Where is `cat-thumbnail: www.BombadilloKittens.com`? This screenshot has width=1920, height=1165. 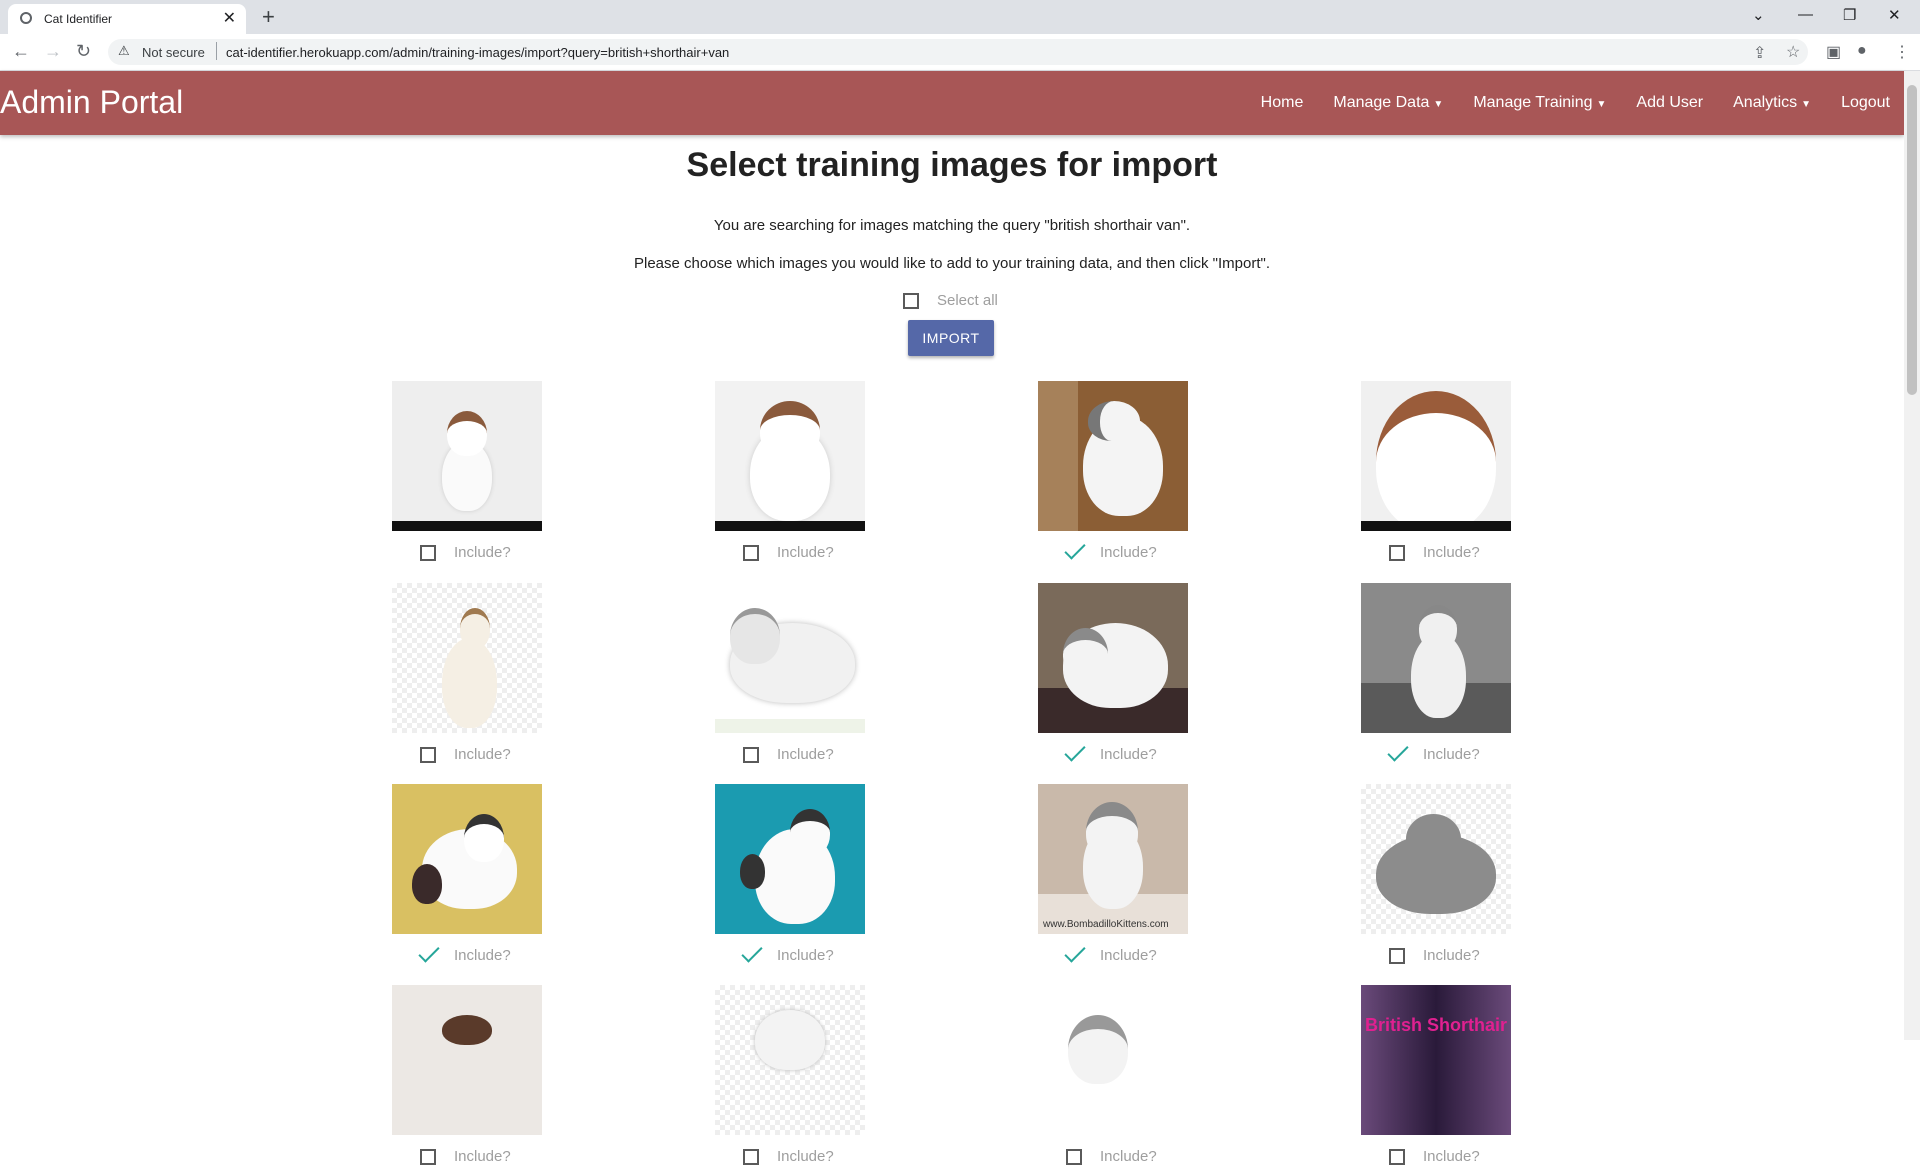 cat-thumbnail: www.BombadilloKittens.com is located at coordinates (1113, 859).